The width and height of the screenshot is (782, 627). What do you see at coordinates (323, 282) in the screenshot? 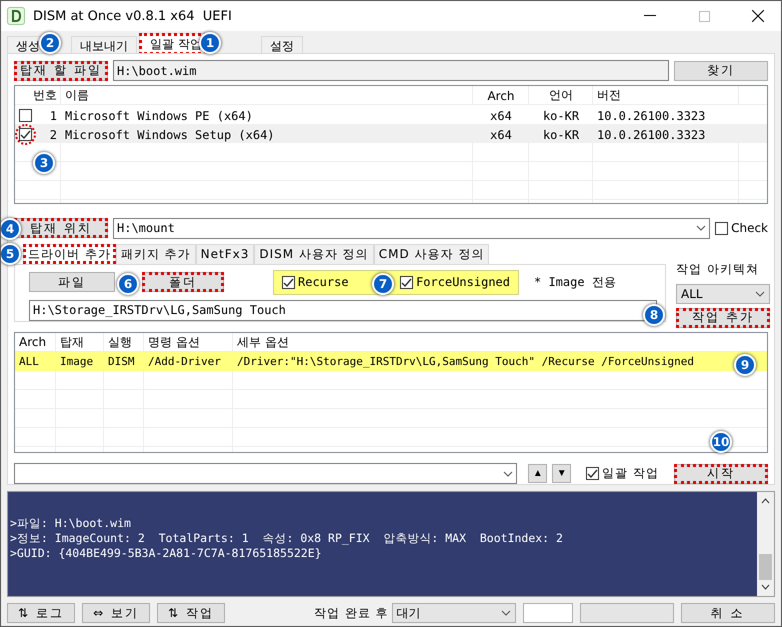
I see `checkbox-label: Recurse` at bounding box center [323, 282].